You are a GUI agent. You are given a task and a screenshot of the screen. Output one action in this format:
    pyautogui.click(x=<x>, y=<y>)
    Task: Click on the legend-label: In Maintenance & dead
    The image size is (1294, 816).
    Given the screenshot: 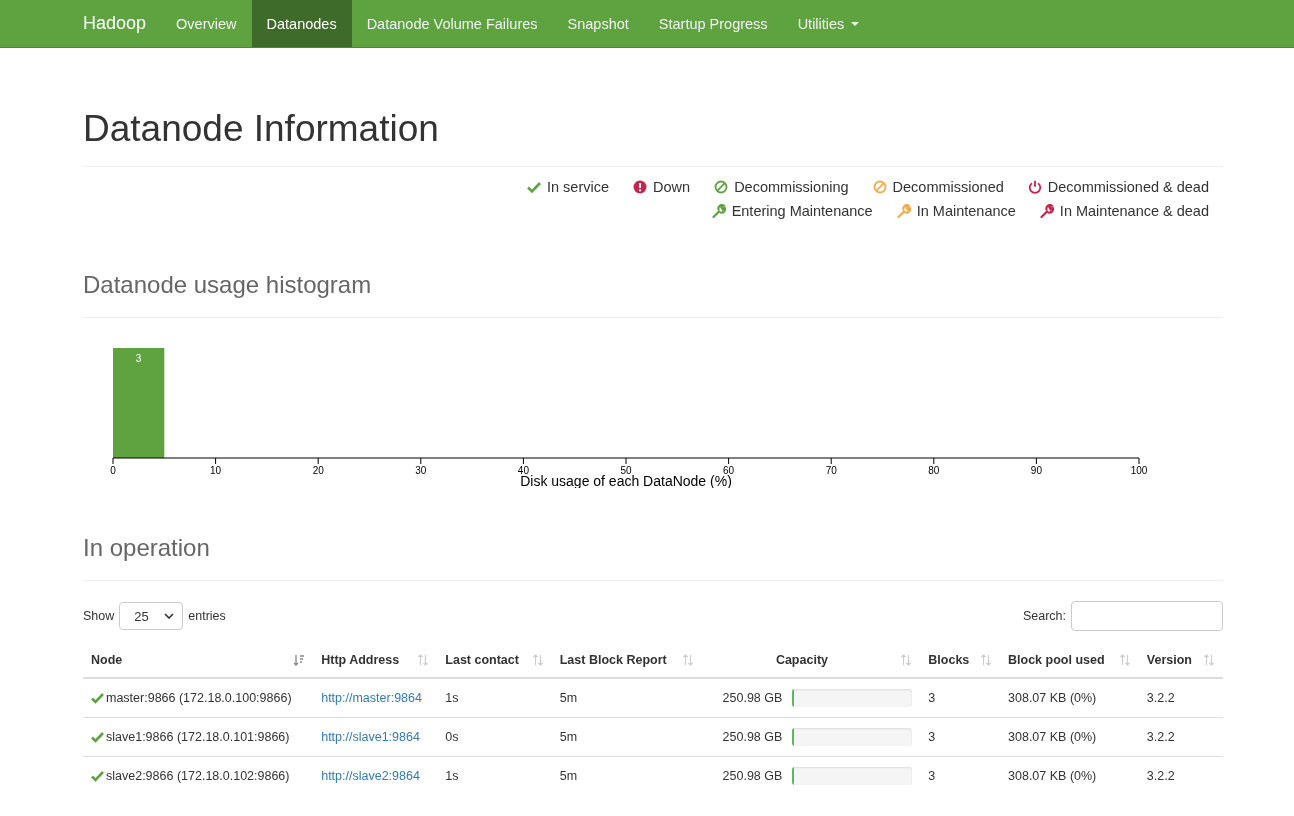 What is the action you would take?
    pyautogui.click(x=1134, y=211)
    